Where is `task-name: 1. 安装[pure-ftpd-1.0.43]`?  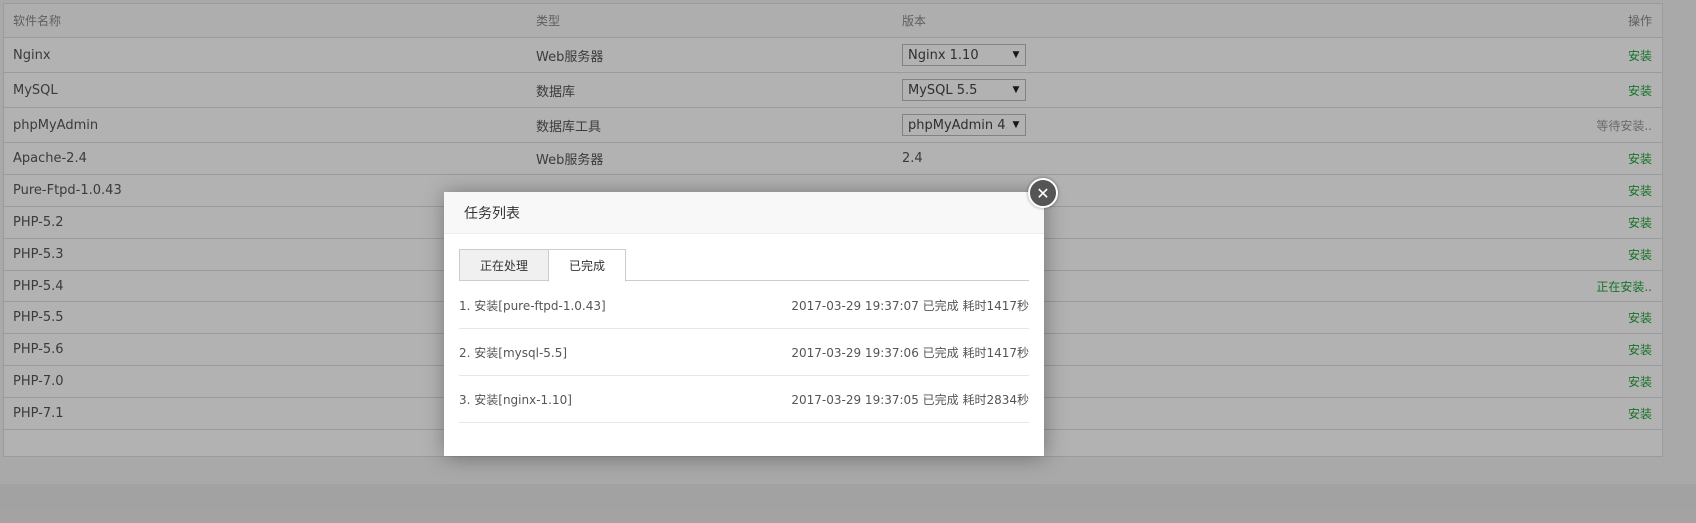
task-name: 1. 安装[pure-ftpd-1.0.43] is located at coordinates (532, 305).